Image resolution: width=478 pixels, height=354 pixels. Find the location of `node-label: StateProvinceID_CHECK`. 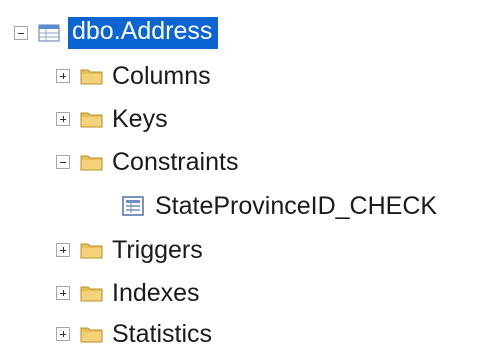

node-label: StateProvinceID_CHECK is located at coordinates (296, 205).